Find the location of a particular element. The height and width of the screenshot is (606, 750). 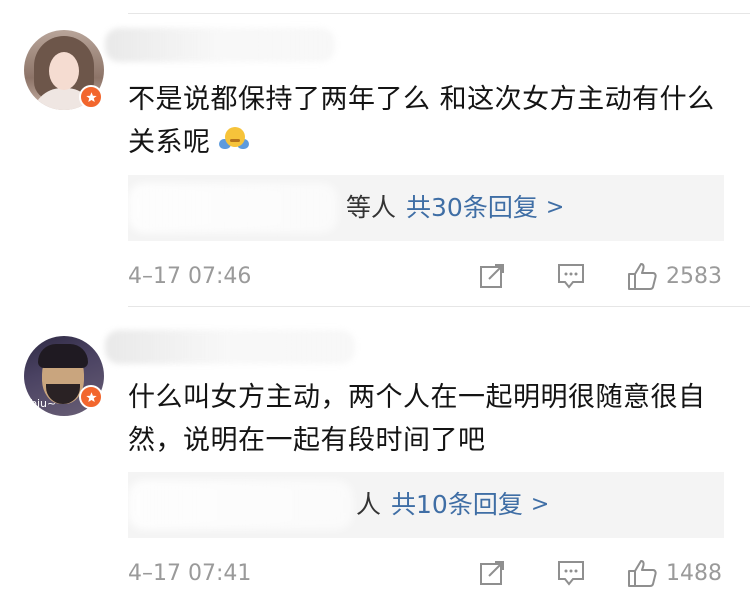

avatar-tag: biu~ is located at coordinates (43, 403).